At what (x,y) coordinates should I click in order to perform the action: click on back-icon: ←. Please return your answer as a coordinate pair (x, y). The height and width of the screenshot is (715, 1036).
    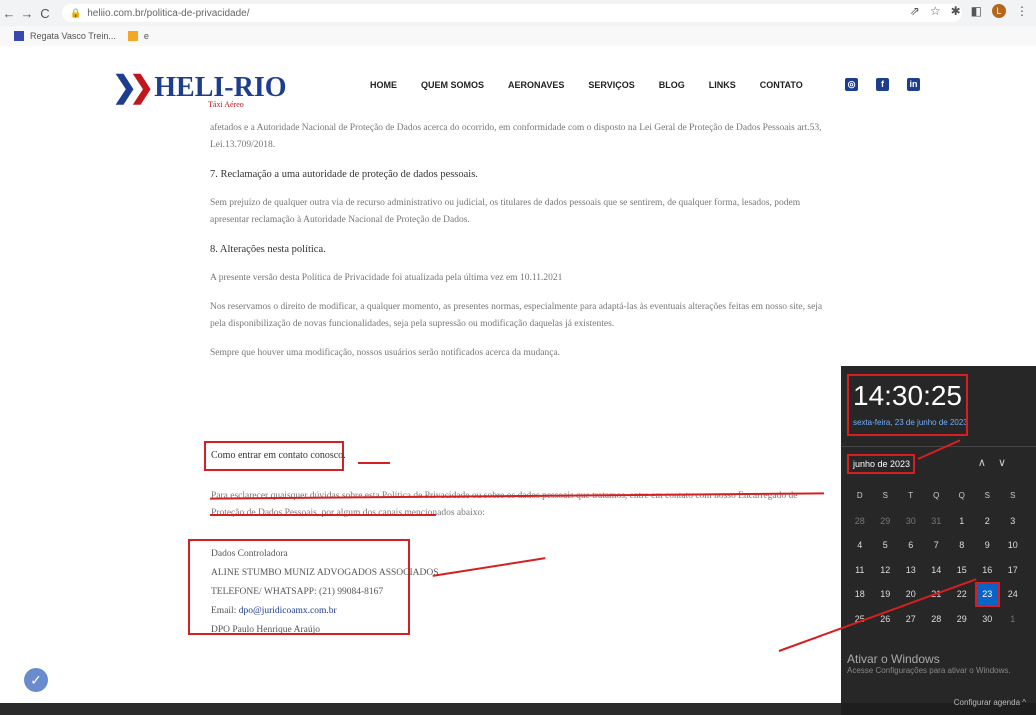
    Looking at the image, I should click on (9, 13).